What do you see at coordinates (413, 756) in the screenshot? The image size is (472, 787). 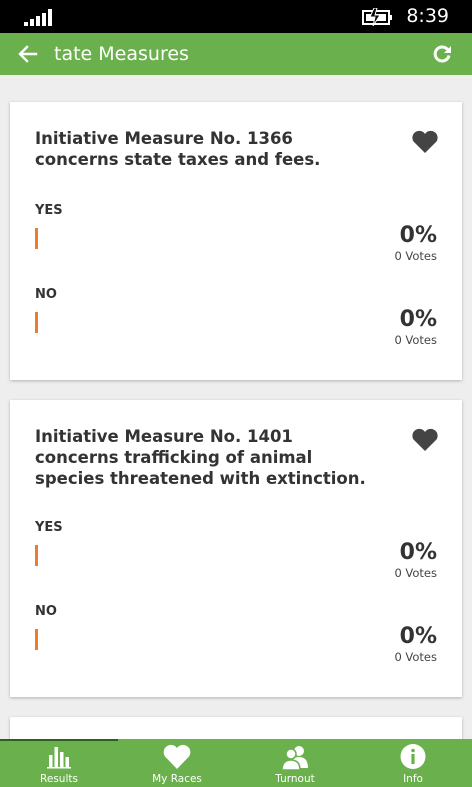 I see `info-icon` at bounding box center [413, 756].